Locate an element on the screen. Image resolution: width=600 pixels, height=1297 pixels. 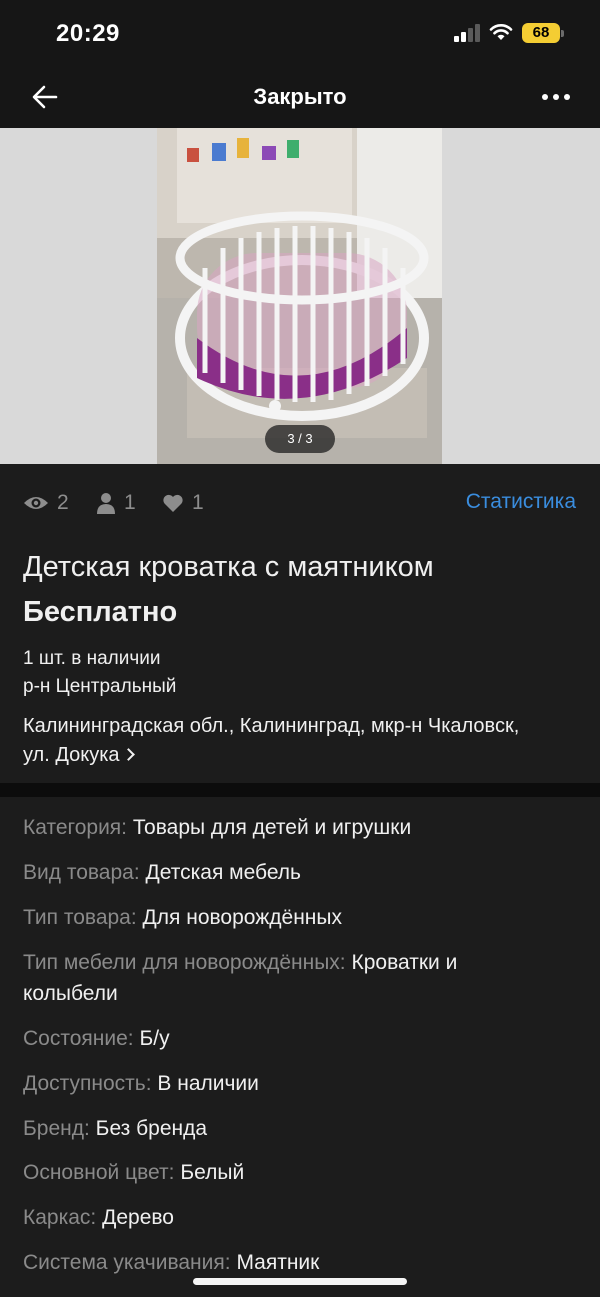
listing-district: р-н Центральный is located at coordinates (100, 686).